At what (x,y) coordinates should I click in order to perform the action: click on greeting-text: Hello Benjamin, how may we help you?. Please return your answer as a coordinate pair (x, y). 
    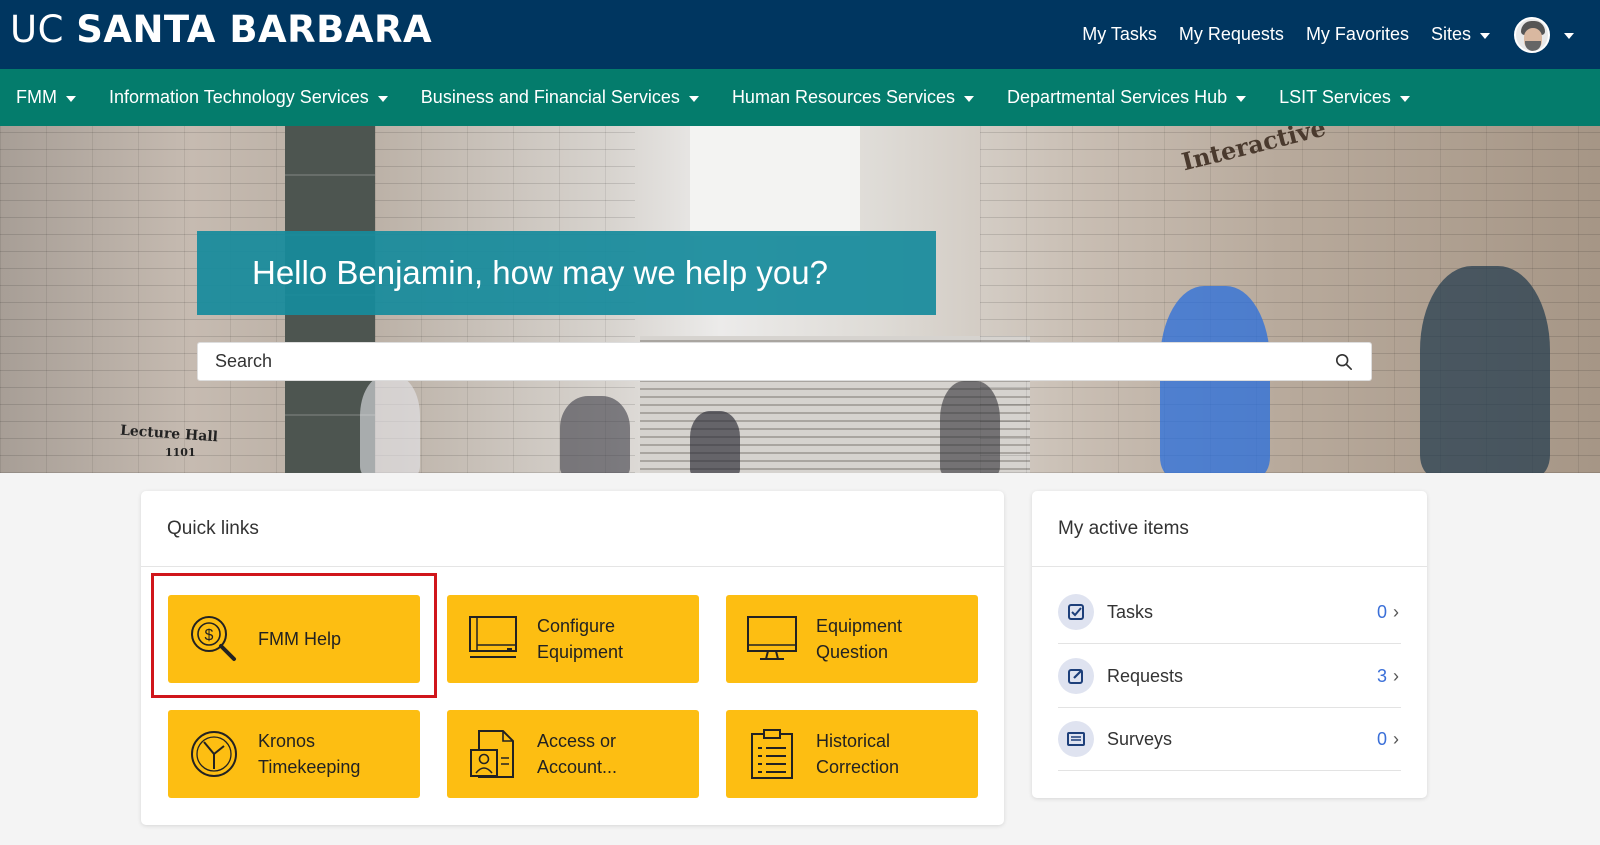
    Looking at the image, I should click on (540, 272).